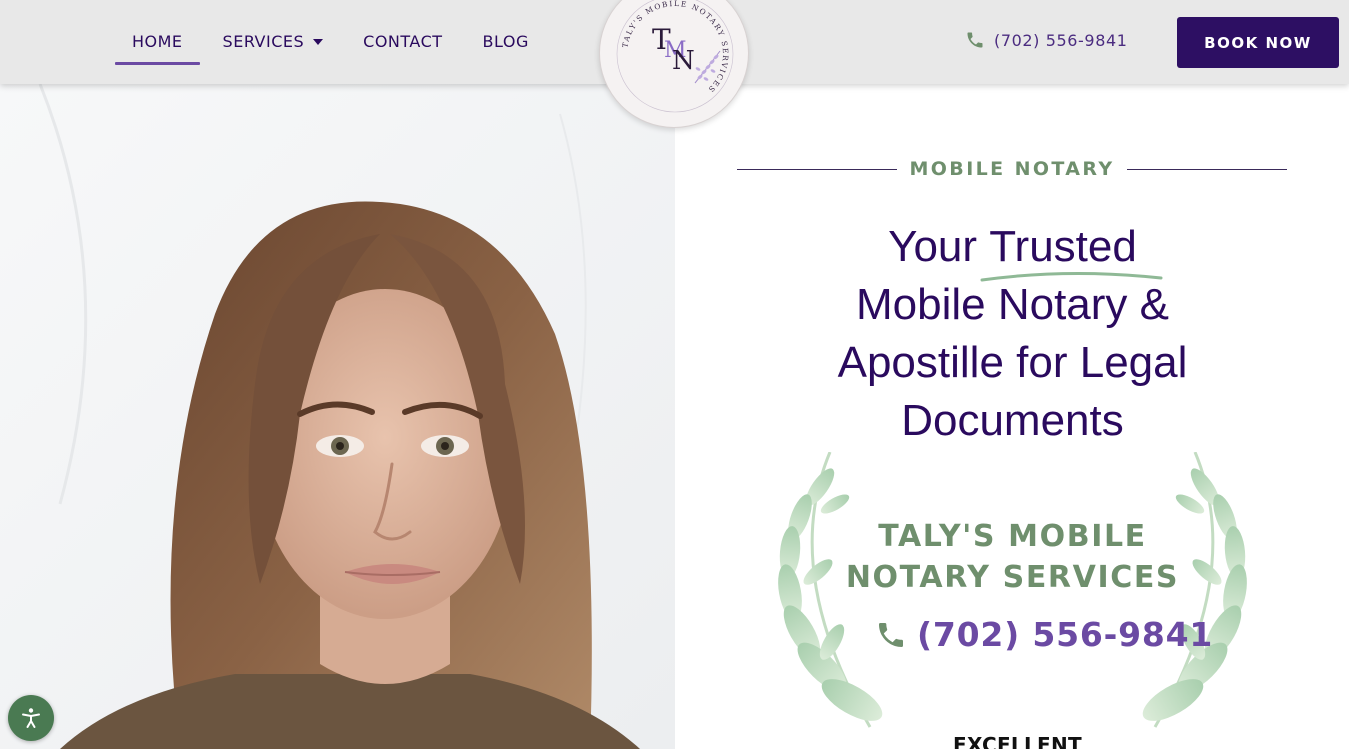 This screenshot has width=1349, height=749. I want to click on header-phone-link: (702) 556-9841, so click(1046, 40).